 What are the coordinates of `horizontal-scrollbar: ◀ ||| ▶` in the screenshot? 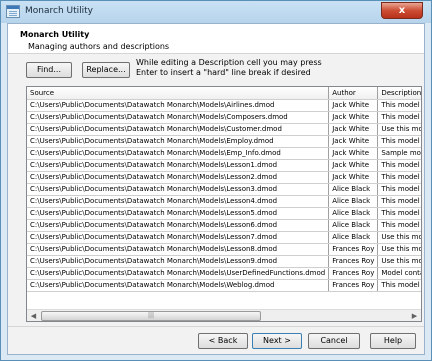 It's located at (224, 315).